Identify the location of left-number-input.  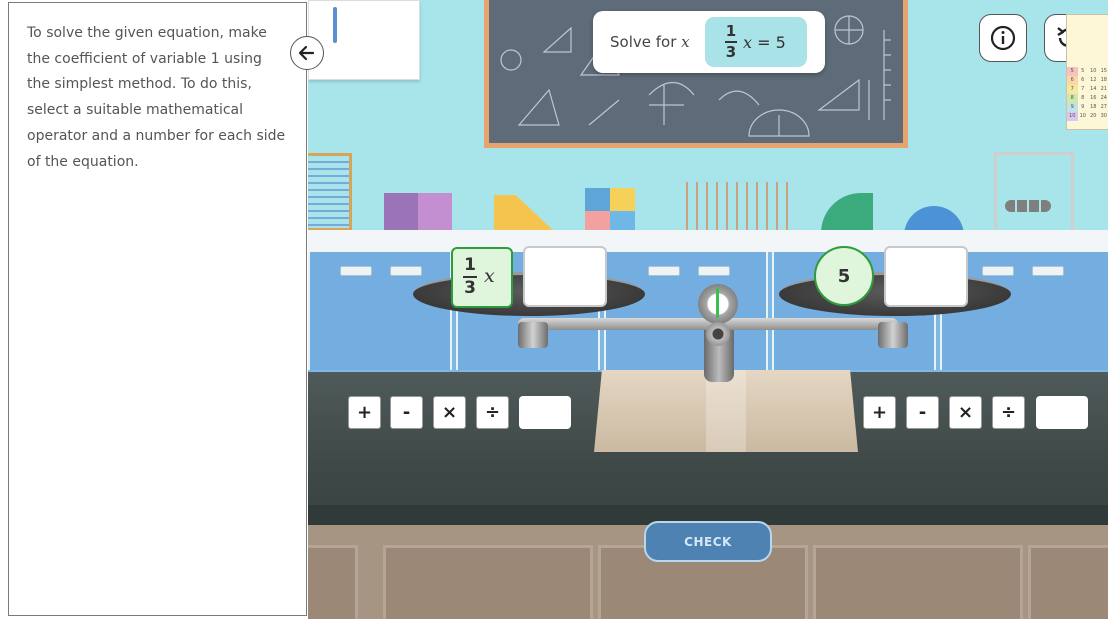
(545, 412).